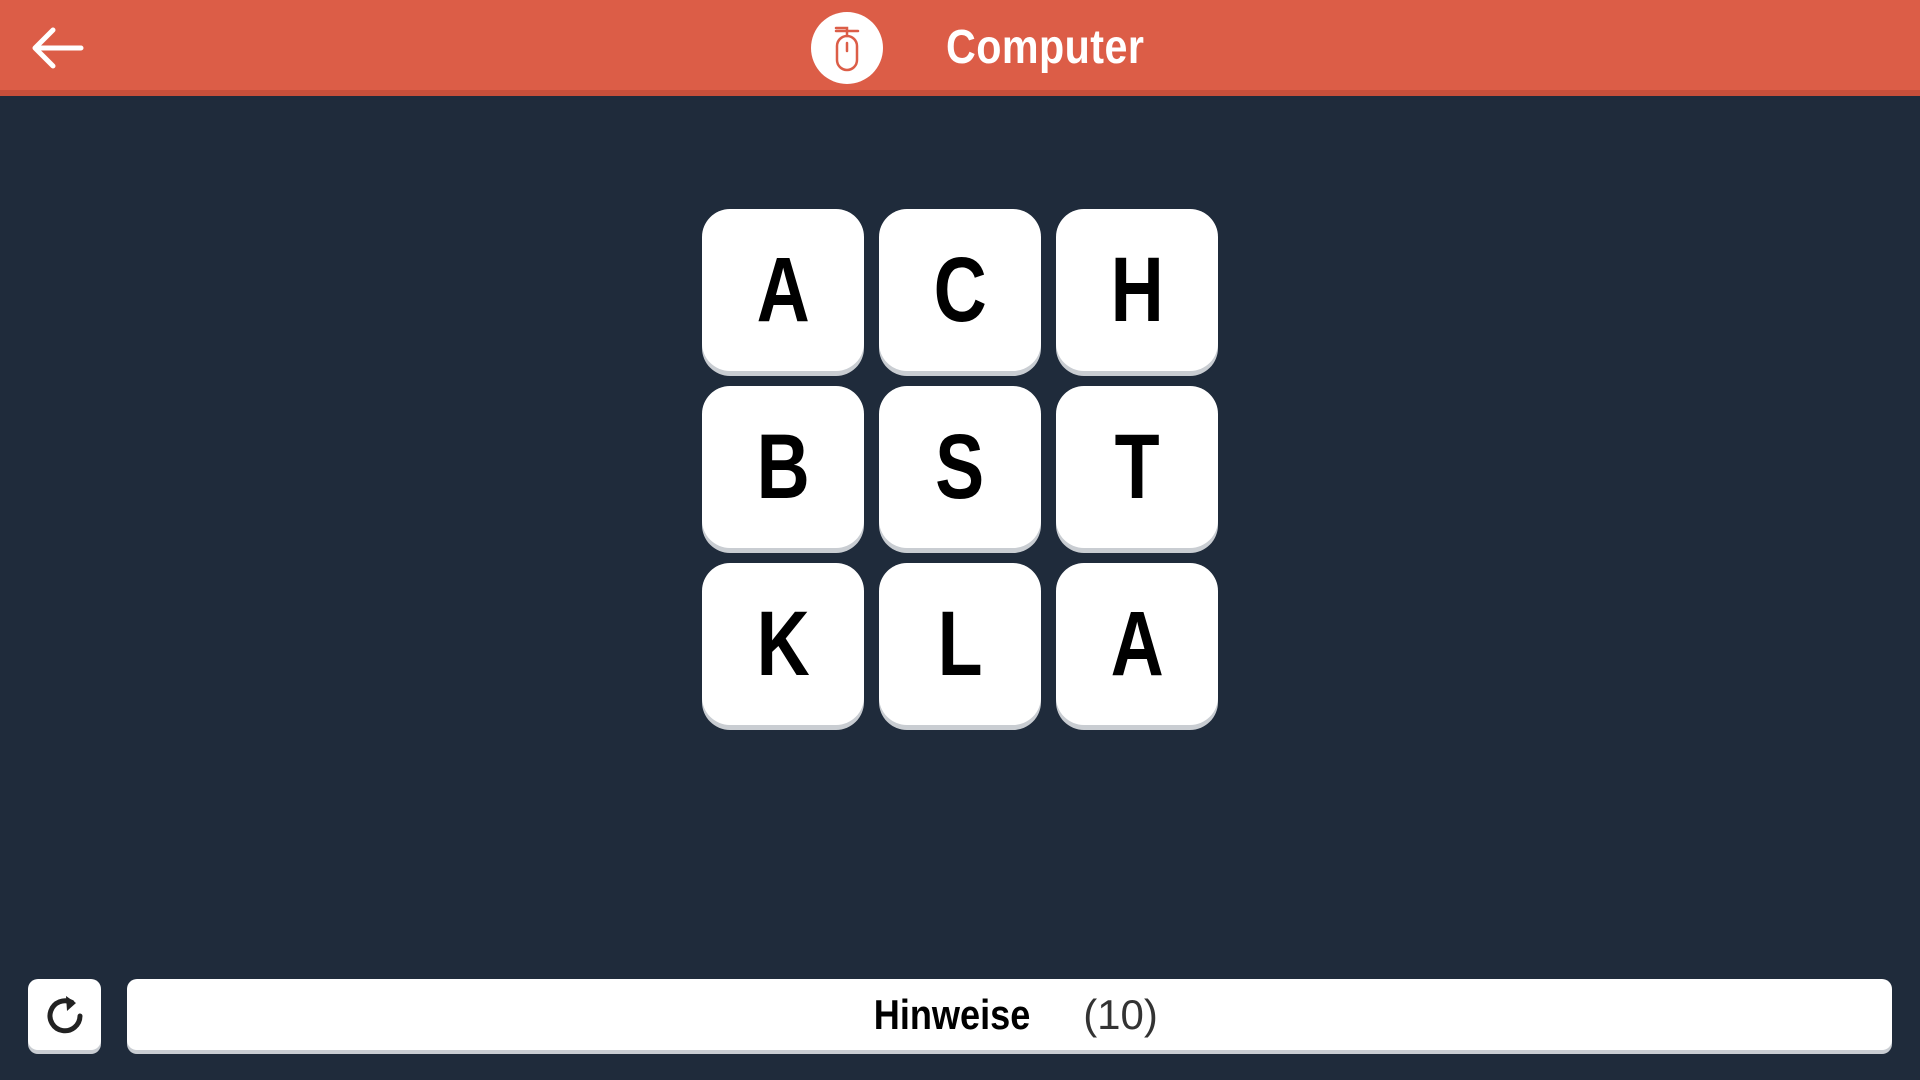  I want to click on tile-letter: S, so click(960, 467).